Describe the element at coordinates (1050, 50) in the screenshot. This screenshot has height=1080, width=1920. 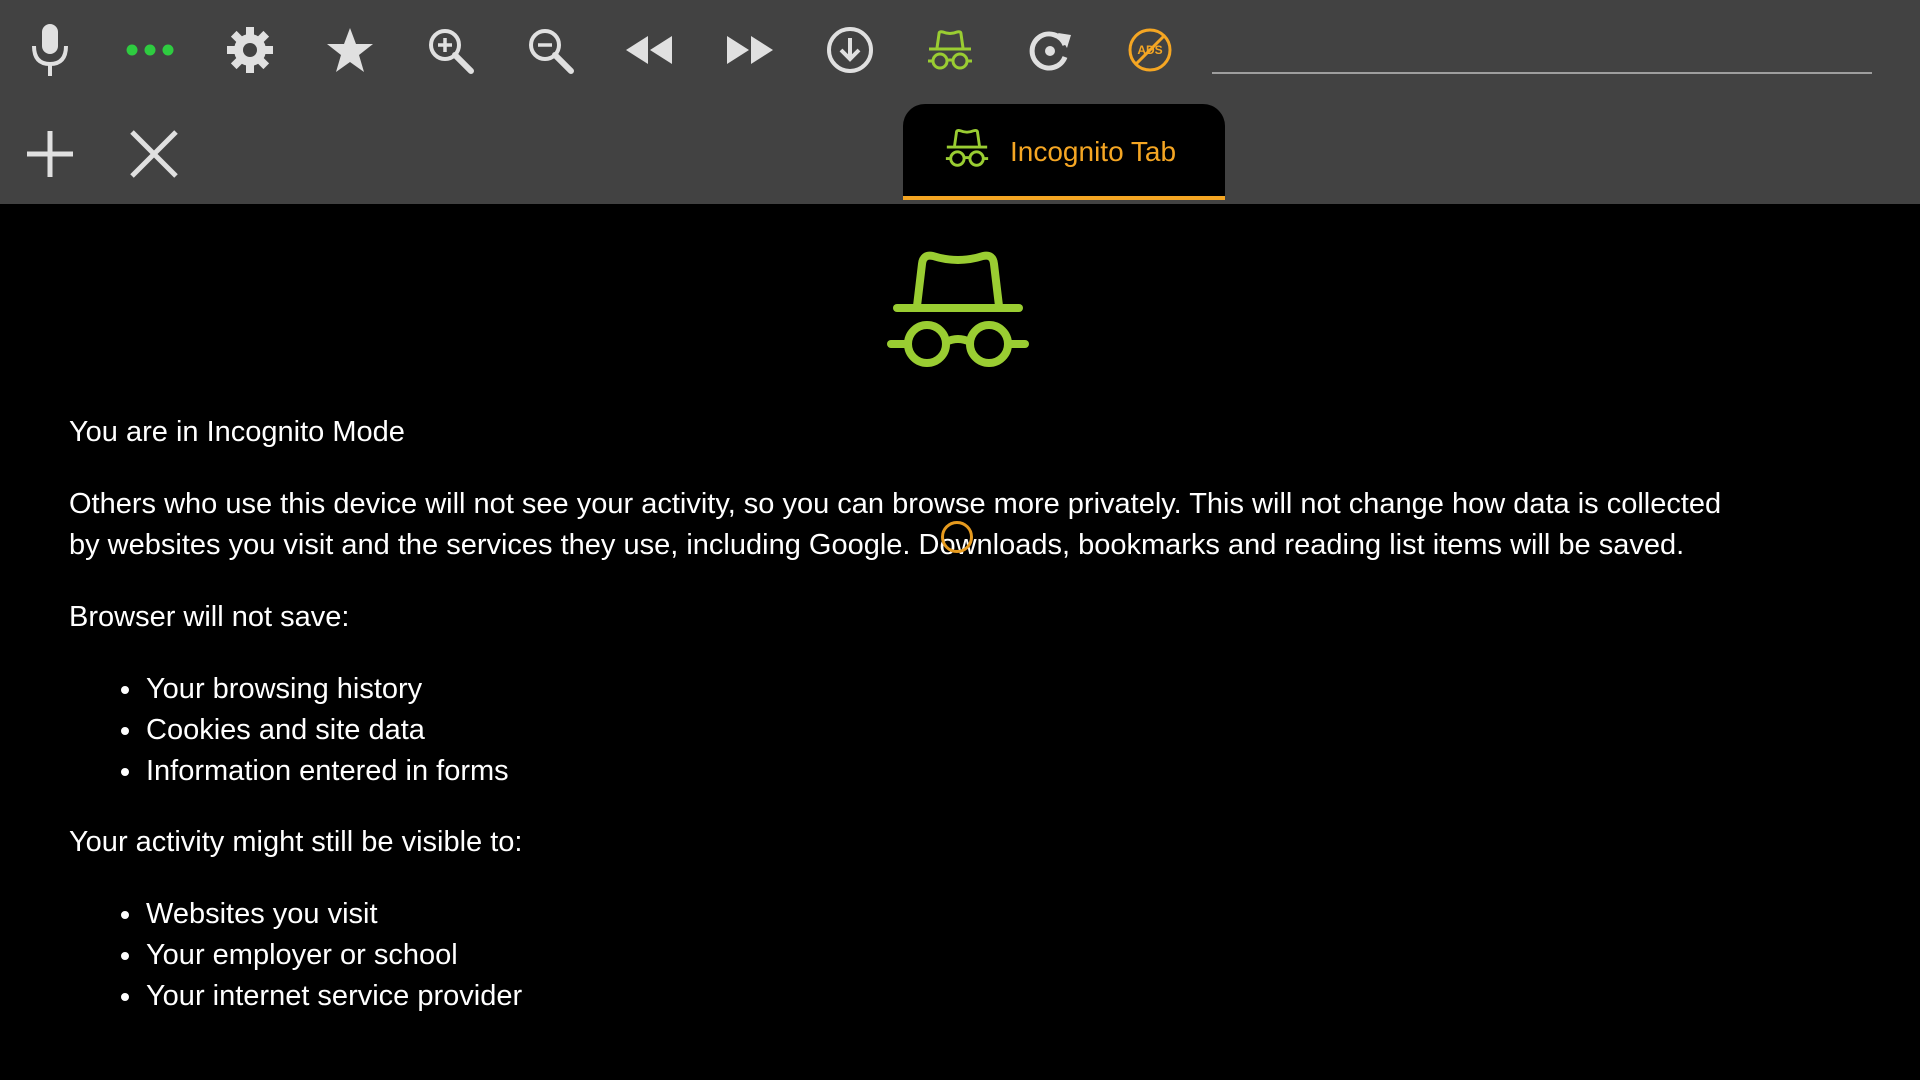
I see `reload-icon` at that location.